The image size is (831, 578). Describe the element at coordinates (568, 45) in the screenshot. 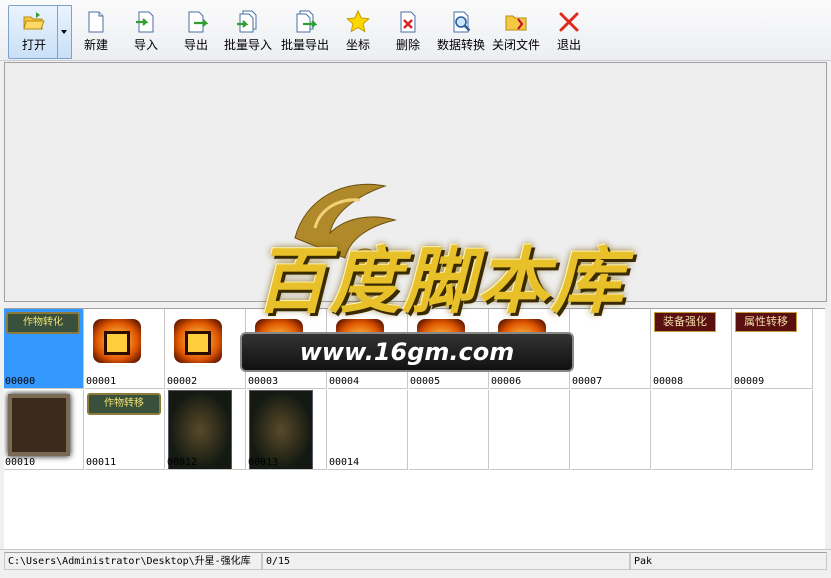

I see `exit-label: 退出` at that location.